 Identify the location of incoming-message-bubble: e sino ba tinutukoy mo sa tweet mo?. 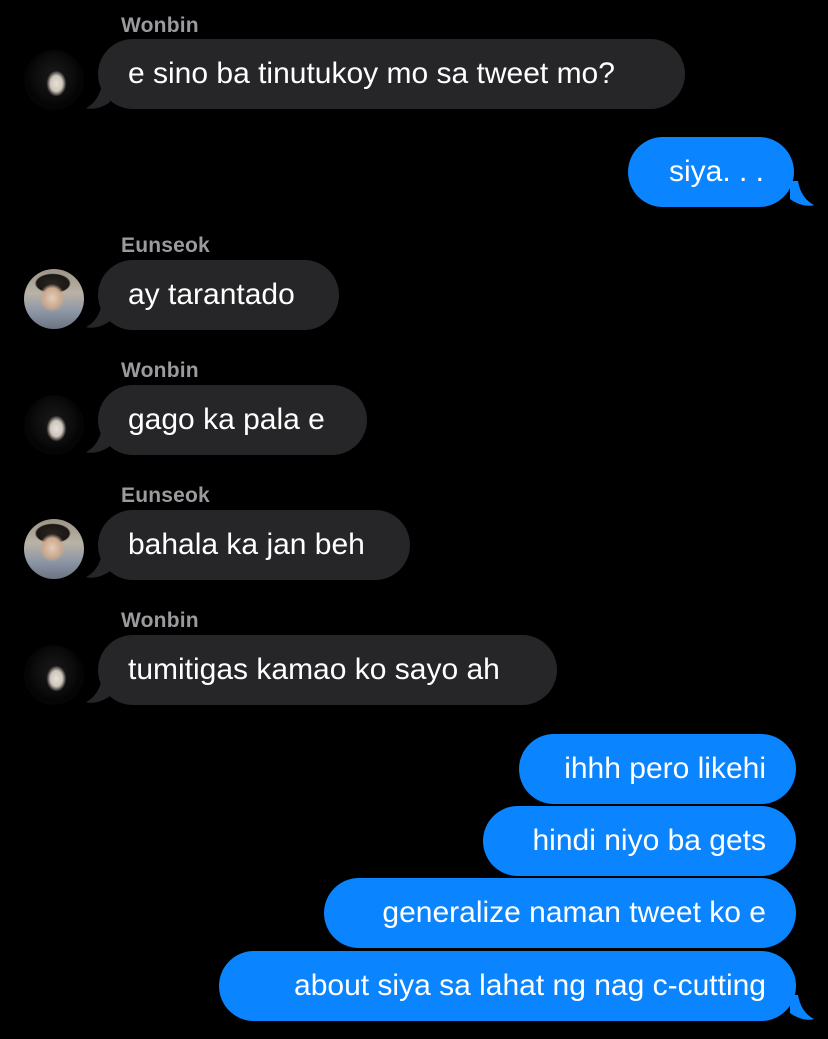
(391, 74).